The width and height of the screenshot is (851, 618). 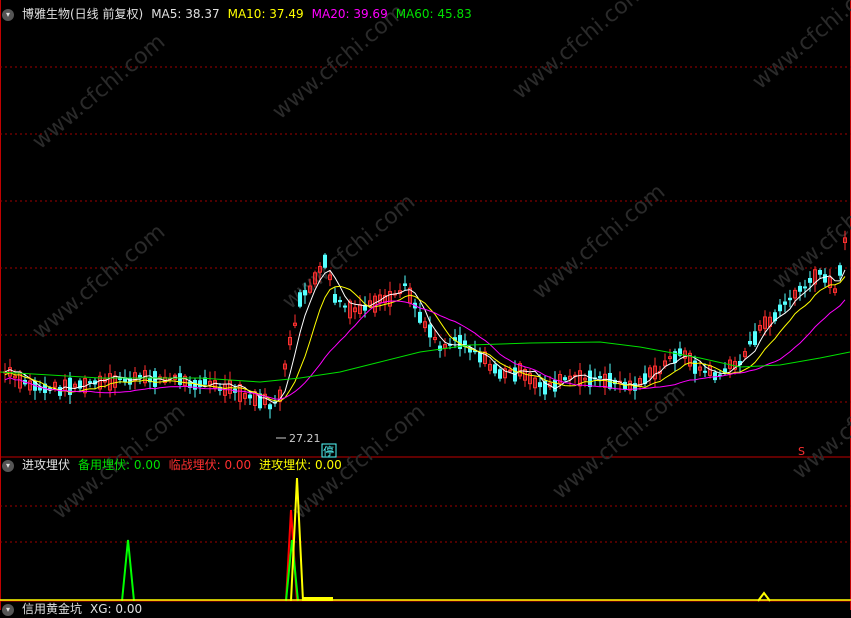 What do you see at coordinates (46, 465) in the screenshot?
I see `indicator-title: 进攻埋伏` at bounding box center [46, 465].